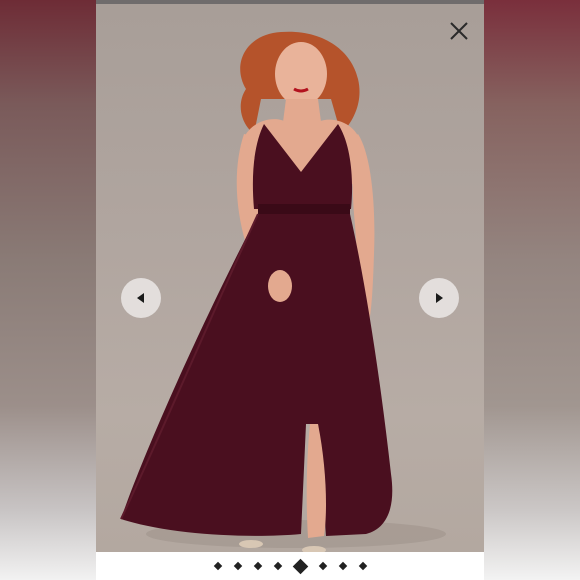 The image size is (580, 580). What do you see at coordinates (300, 566) in the screenshot?
I see `slide-dot-active` at bounding box center [300, 566].